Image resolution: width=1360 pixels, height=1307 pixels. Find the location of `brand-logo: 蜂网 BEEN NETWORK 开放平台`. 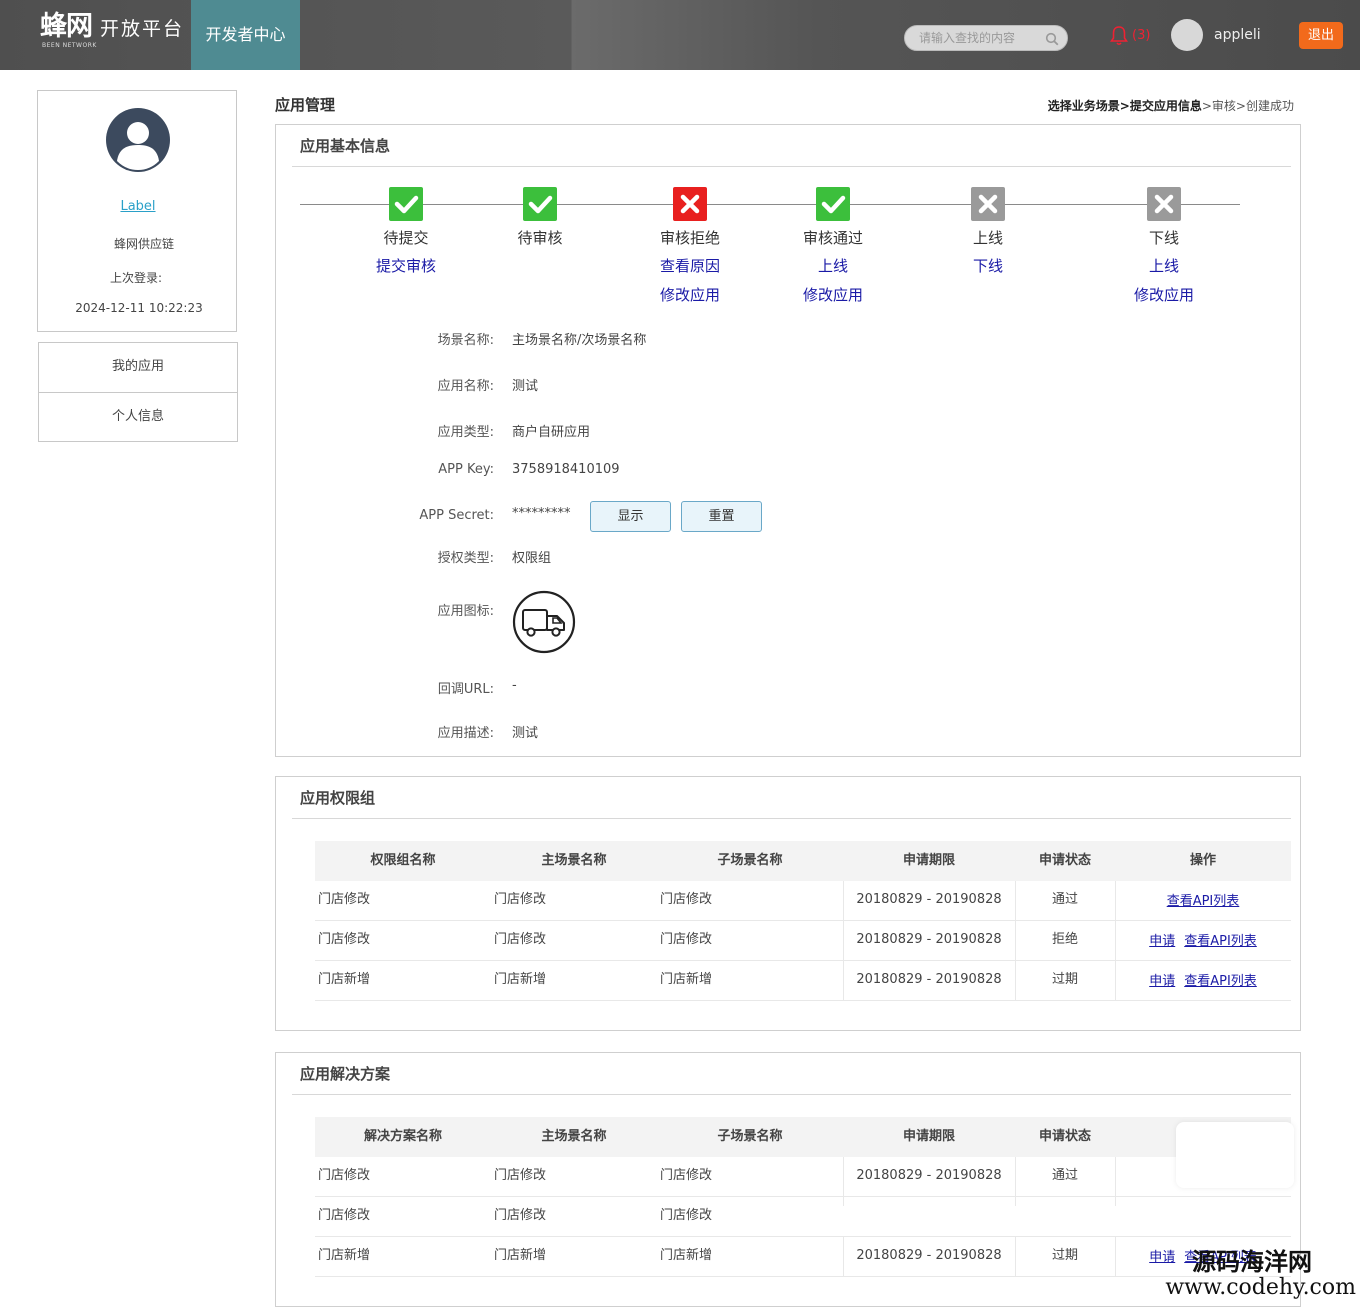

brand-logo: 蜂网 BEEN NETWORK 开放平台 is located at coordinates (112, 32).